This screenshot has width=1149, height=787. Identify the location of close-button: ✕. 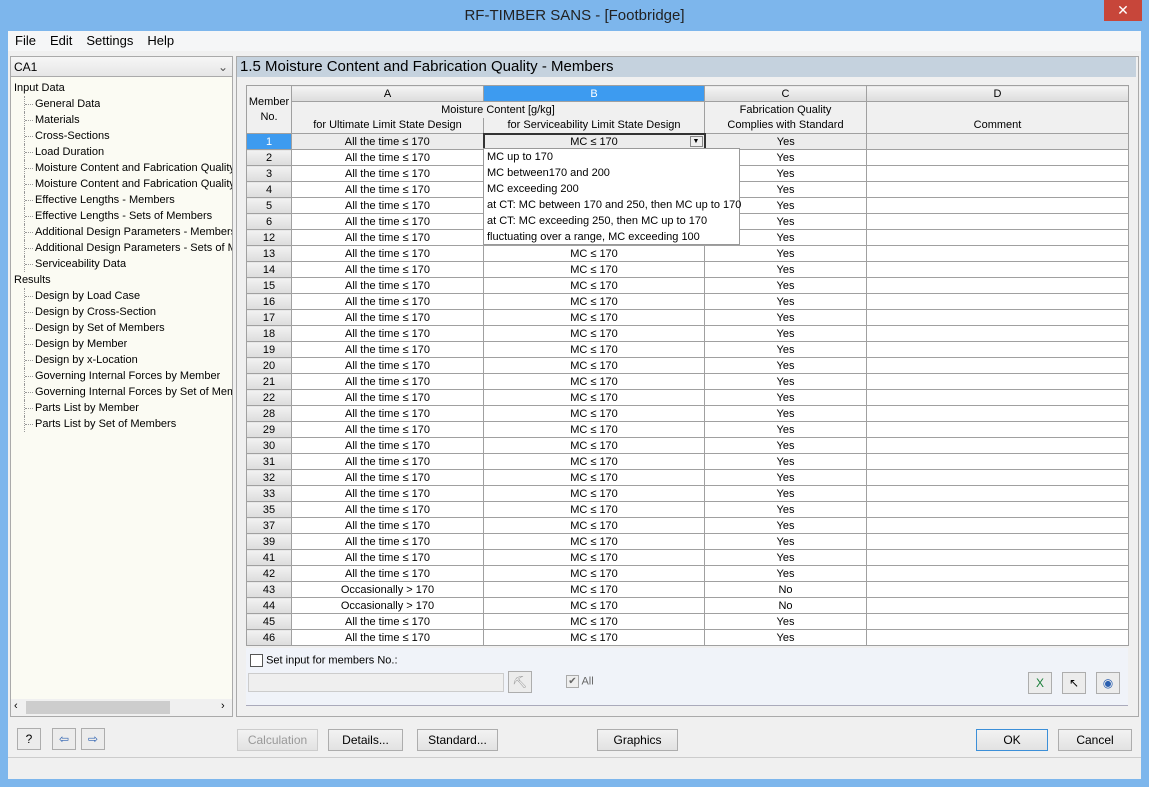
(1123, 10).